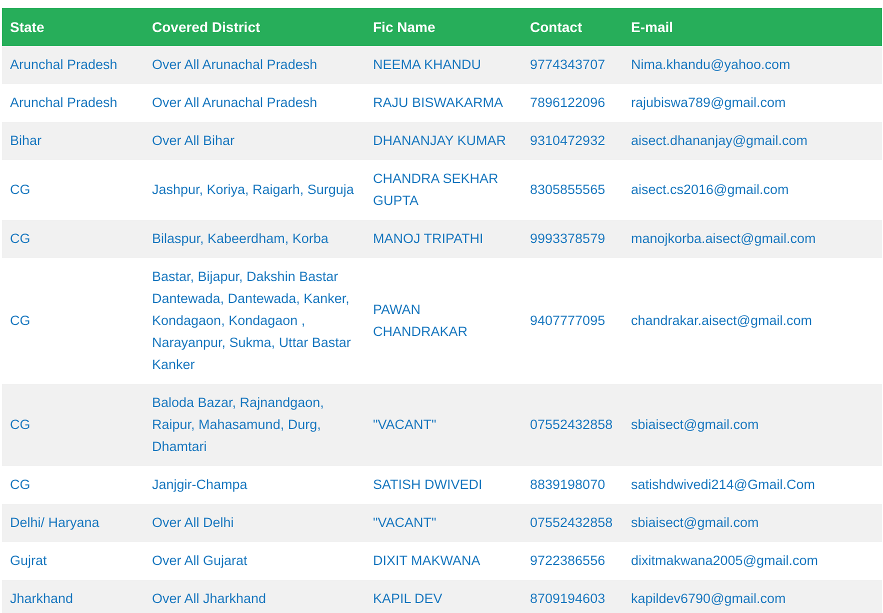  Describe the element at coordinates (404, 27) in the screenshot. I see `column-header: Fic Name` at that location.